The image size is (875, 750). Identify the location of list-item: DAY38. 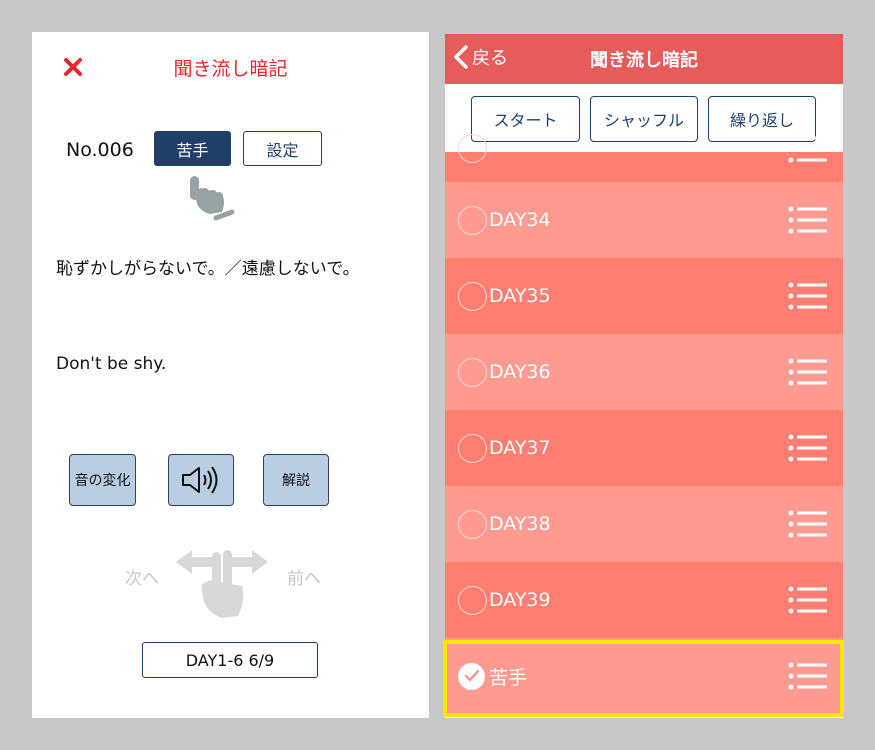
(644, 524).